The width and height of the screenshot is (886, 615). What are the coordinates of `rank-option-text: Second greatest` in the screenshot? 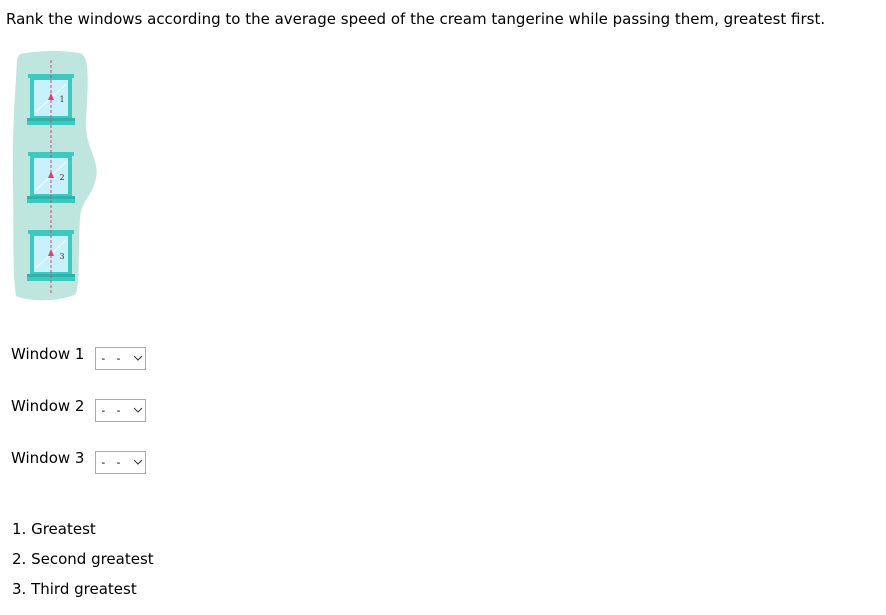 It's located at (92, 559).